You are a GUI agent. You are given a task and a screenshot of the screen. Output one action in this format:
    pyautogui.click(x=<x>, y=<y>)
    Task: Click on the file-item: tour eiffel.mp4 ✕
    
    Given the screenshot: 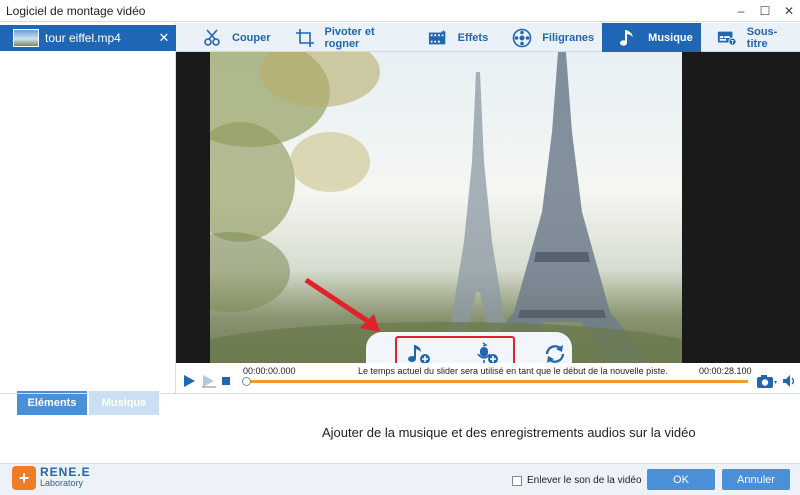 What is the action you would take?
    pyautogui.click(x=88, y=38)
    